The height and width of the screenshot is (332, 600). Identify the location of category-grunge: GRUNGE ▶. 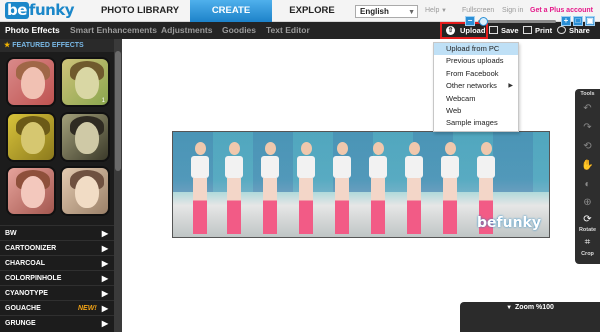
(57, 323).